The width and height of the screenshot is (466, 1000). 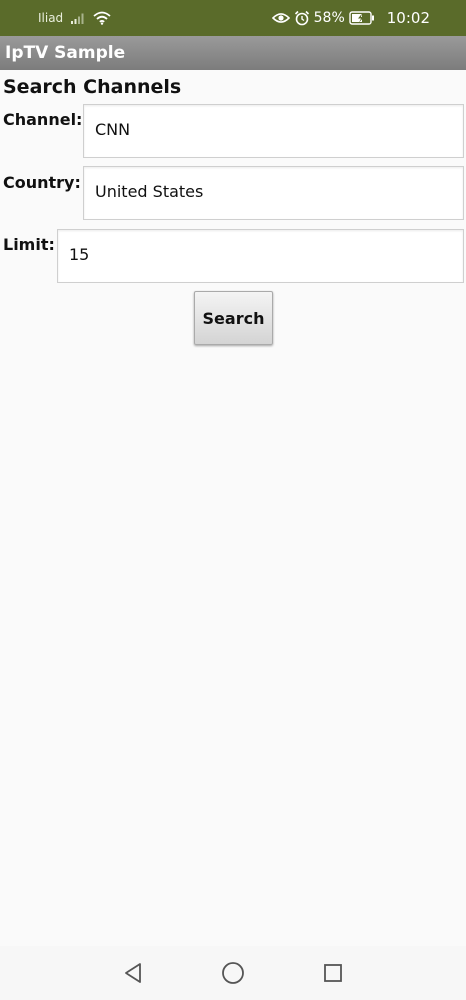 What do you see at coordinates (273, 131) in the screenshot?
I see `channel-input: CNN` at bounding box center [273, 131].